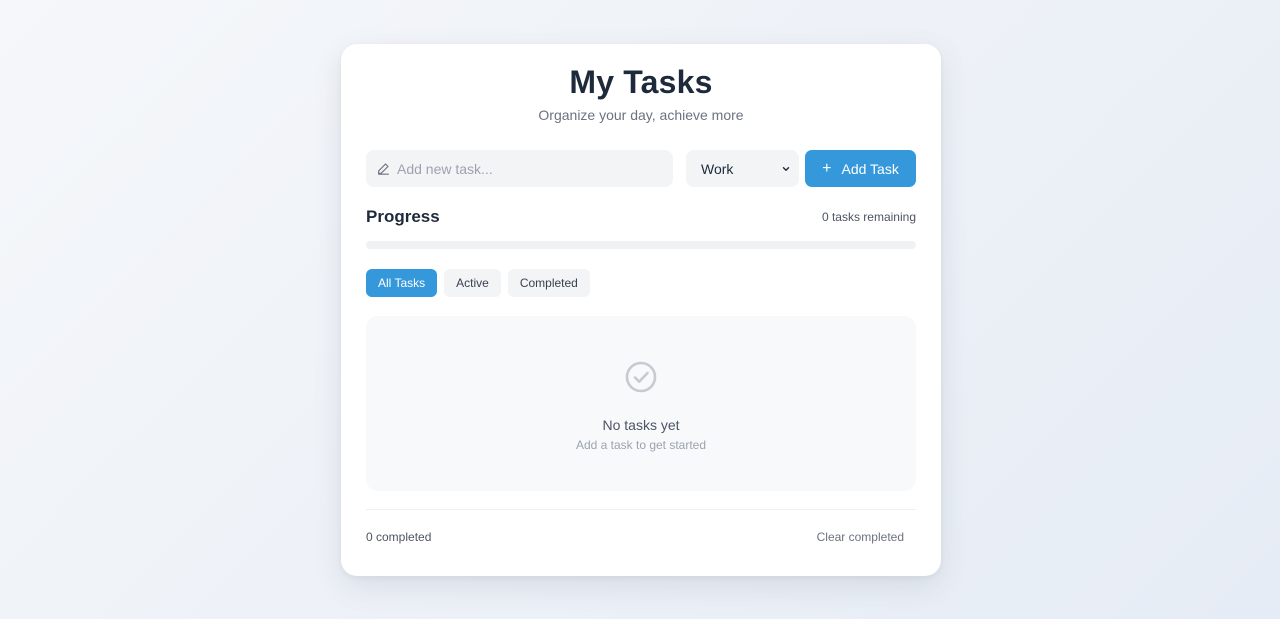  What do you see at coordinates (641, 115) in the screenshot?
I see `page-subtitle: Organize your day, achieve more` at bounding box center [641, 115].